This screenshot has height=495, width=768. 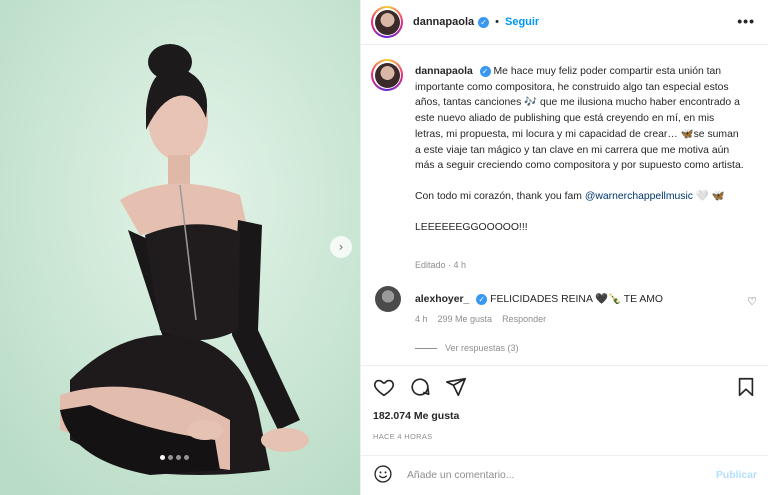 What do you see at coordinates (471, 227) in the screenshot?
I see `caption-paragraph: LEEEEEEGGOOOOO!!!` at bounding box center [471, 227].